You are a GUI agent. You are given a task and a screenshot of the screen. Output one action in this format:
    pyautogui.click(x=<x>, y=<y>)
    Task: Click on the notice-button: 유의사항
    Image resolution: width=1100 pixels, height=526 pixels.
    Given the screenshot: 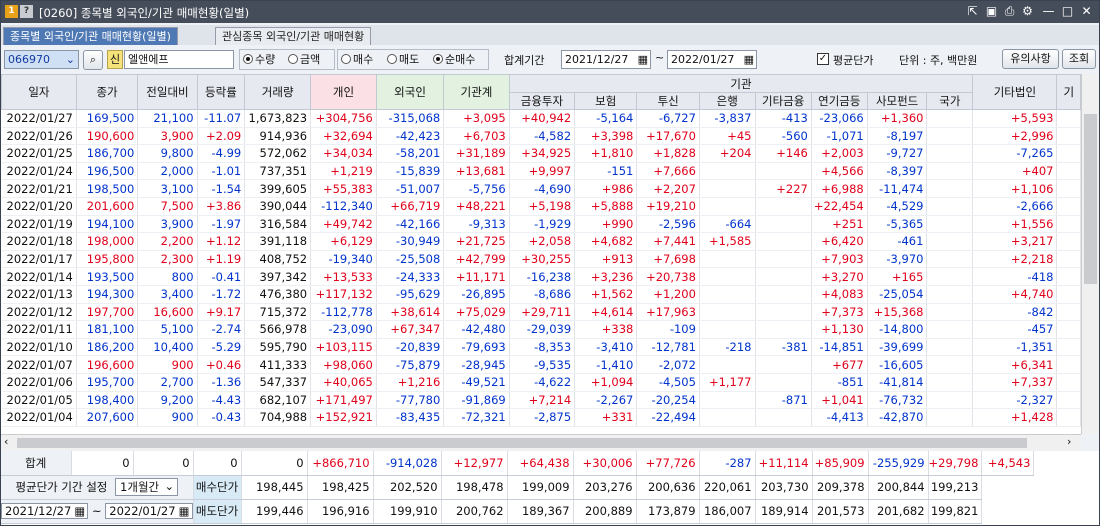 What is the action you would take?
    pyautogui.click(x=1030, y=59)
    